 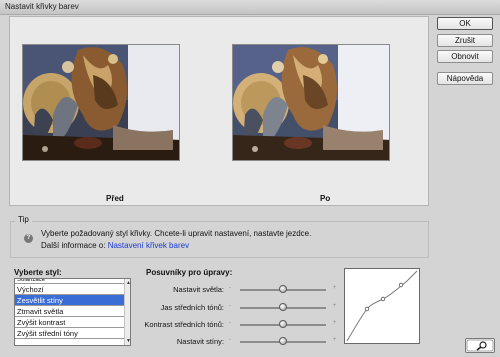 What do you see at coordinates (311, 102) in the screenshot?
I see `after-image` at bounding box center [311, 102].